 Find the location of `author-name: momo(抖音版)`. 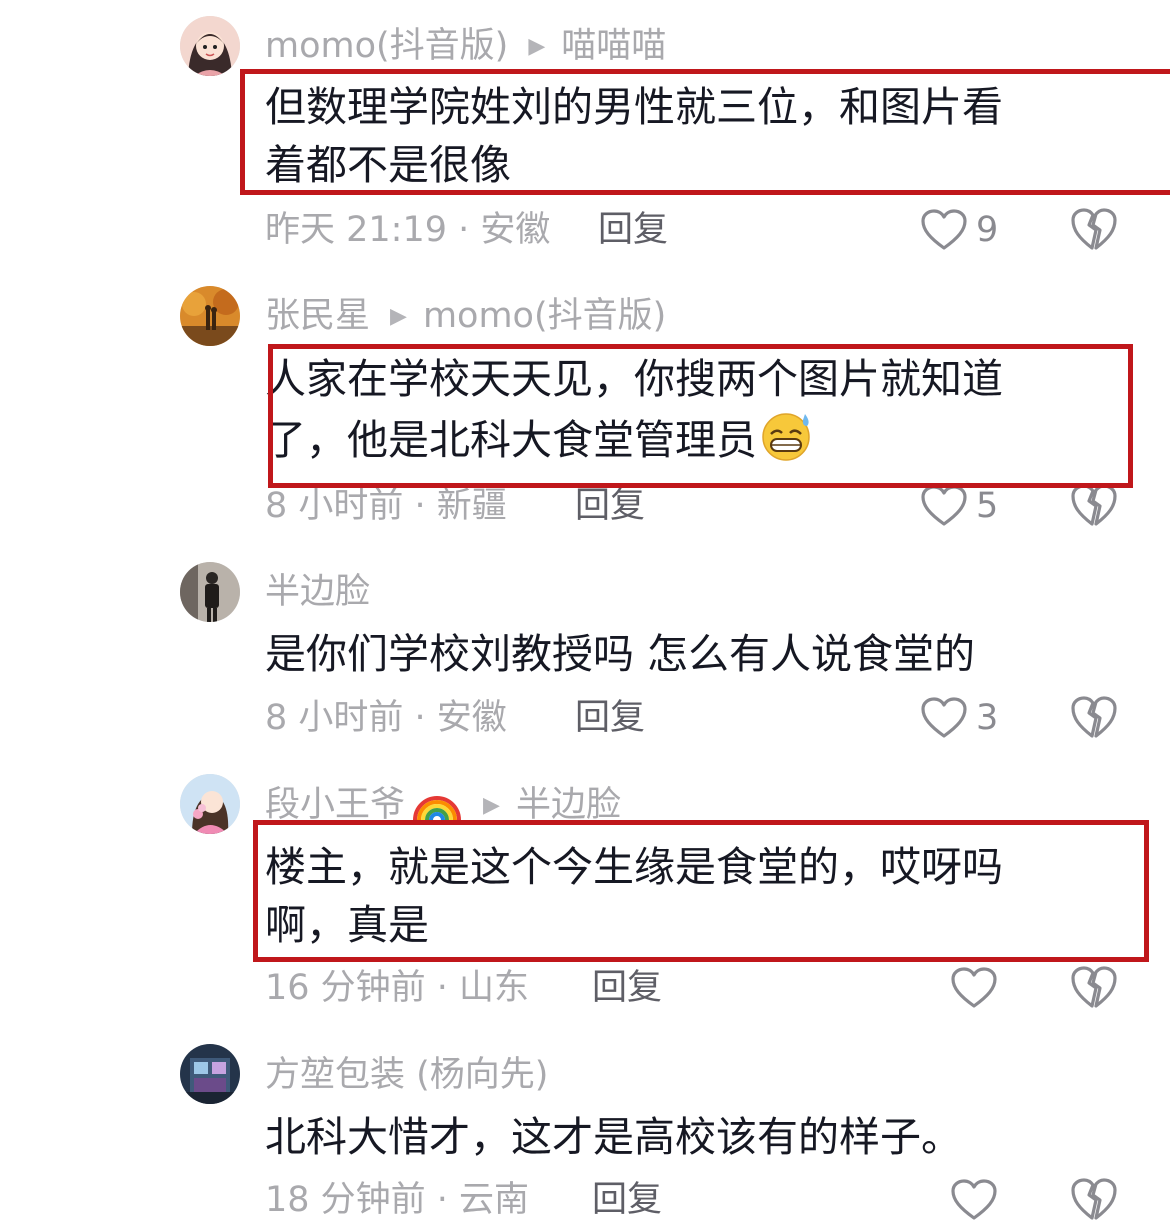

author-name: momo(抖音版) is located at coordinates (386, 46).